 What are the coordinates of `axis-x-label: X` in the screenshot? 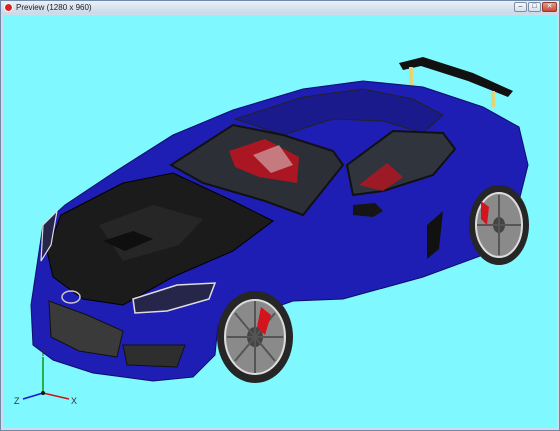 It's located at (74, 401).